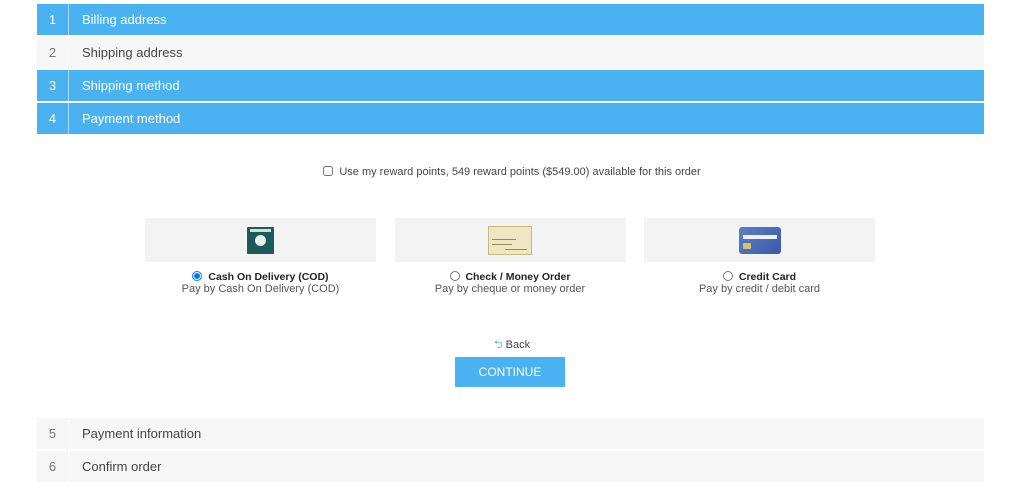 This screenshot has width=1024, height=503. Describe the element at coordinates (131, 118) in the screenshot. I see `step-label: Payment method` at that location.